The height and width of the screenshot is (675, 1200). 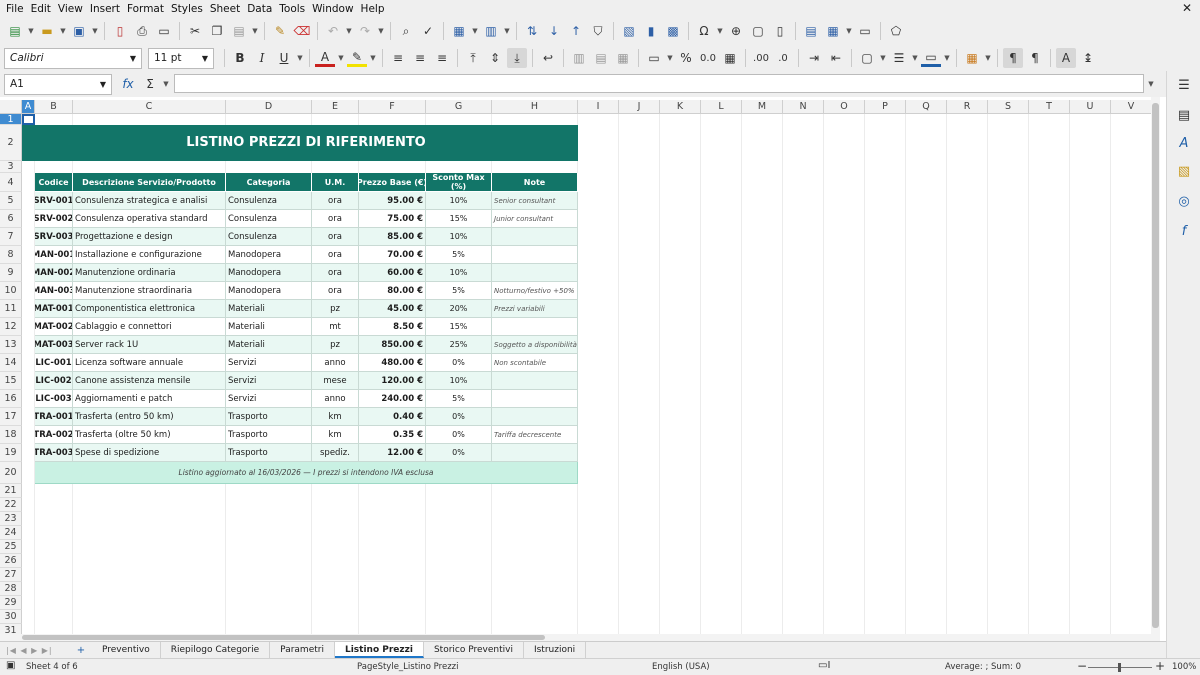 I want to click on column-header-v: V, so click(x=1131, y=107).